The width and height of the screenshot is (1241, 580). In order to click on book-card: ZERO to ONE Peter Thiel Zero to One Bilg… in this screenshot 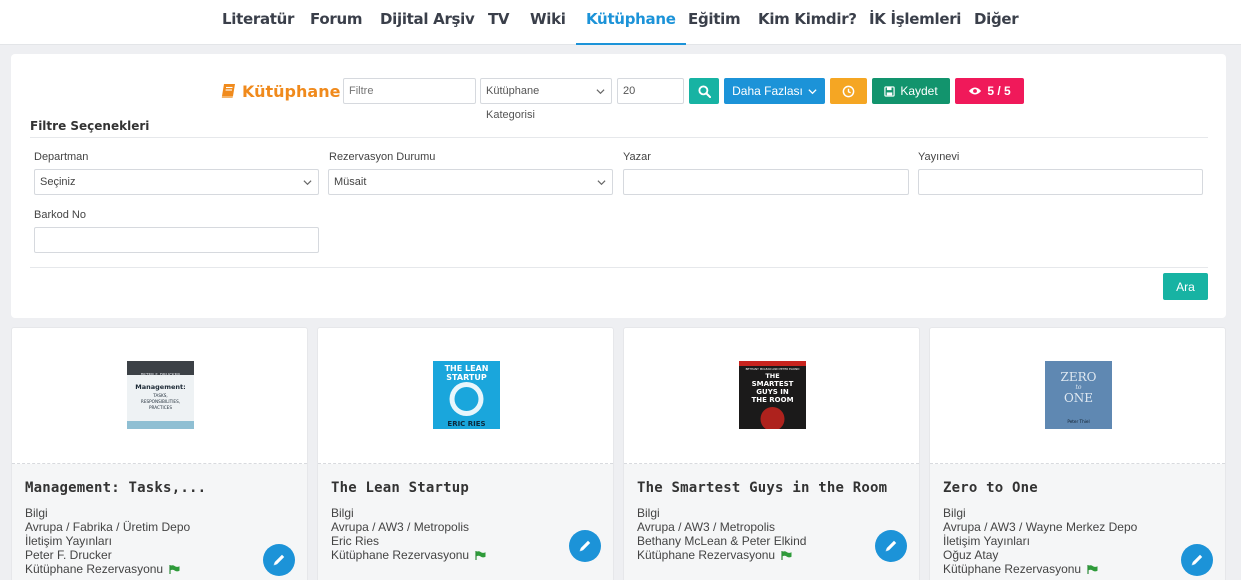, I will do `click(1077, 453)`.